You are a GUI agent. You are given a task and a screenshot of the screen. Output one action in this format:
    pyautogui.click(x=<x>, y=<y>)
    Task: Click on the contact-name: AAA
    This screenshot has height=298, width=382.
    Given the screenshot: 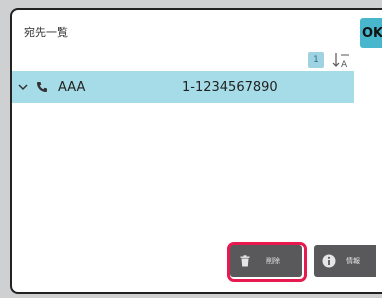 What is the action you would take?
    pyautogui.click(x=72, y=87)
    